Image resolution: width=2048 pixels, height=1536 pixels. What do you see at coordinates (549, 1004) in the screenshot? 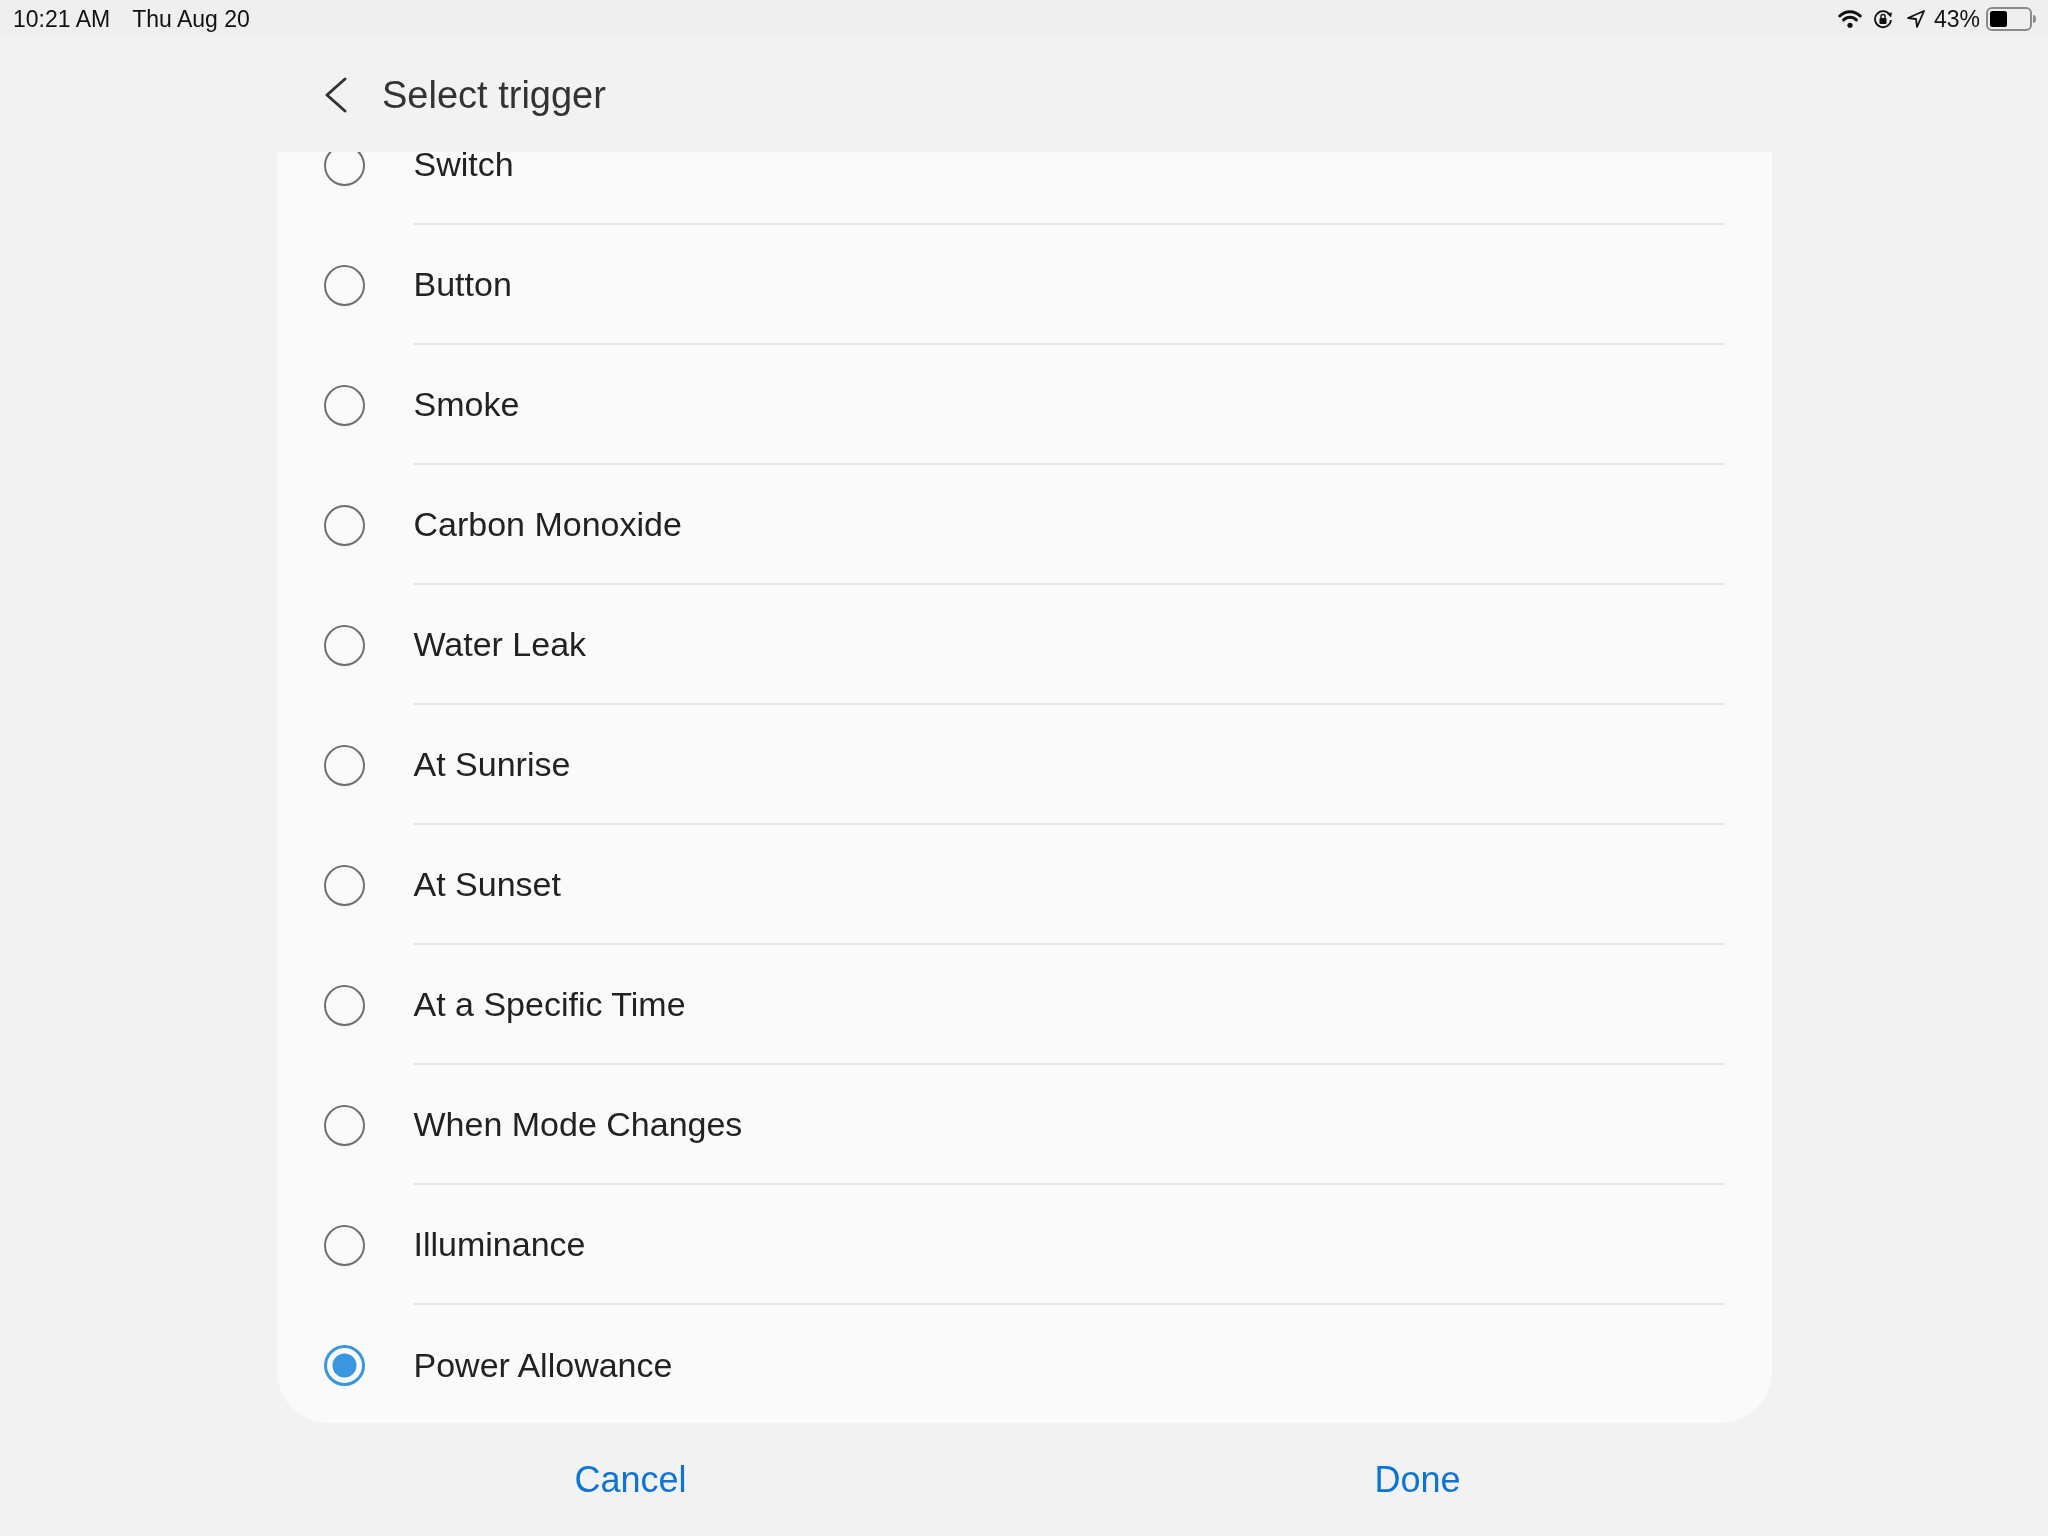
I see `option-label: At a Specific Time` at bounding box center [549, 1004].